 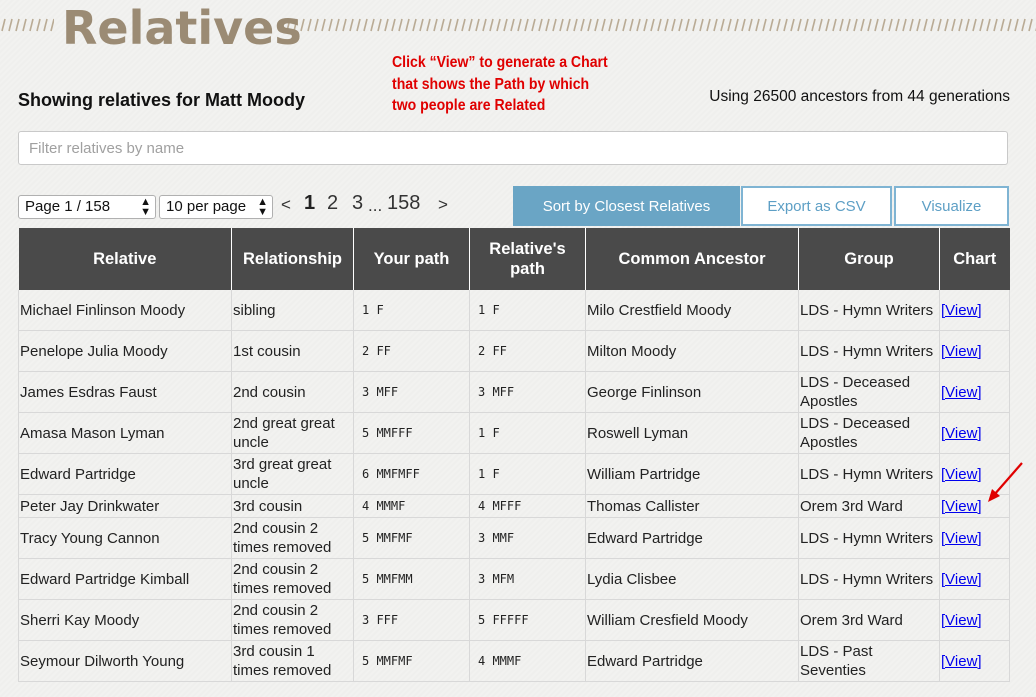 What do you see at coordinates (527, 620) in the screenshot?
I see `cell-relative-path: 5 FFFFF` at bounding box center [527, 620].